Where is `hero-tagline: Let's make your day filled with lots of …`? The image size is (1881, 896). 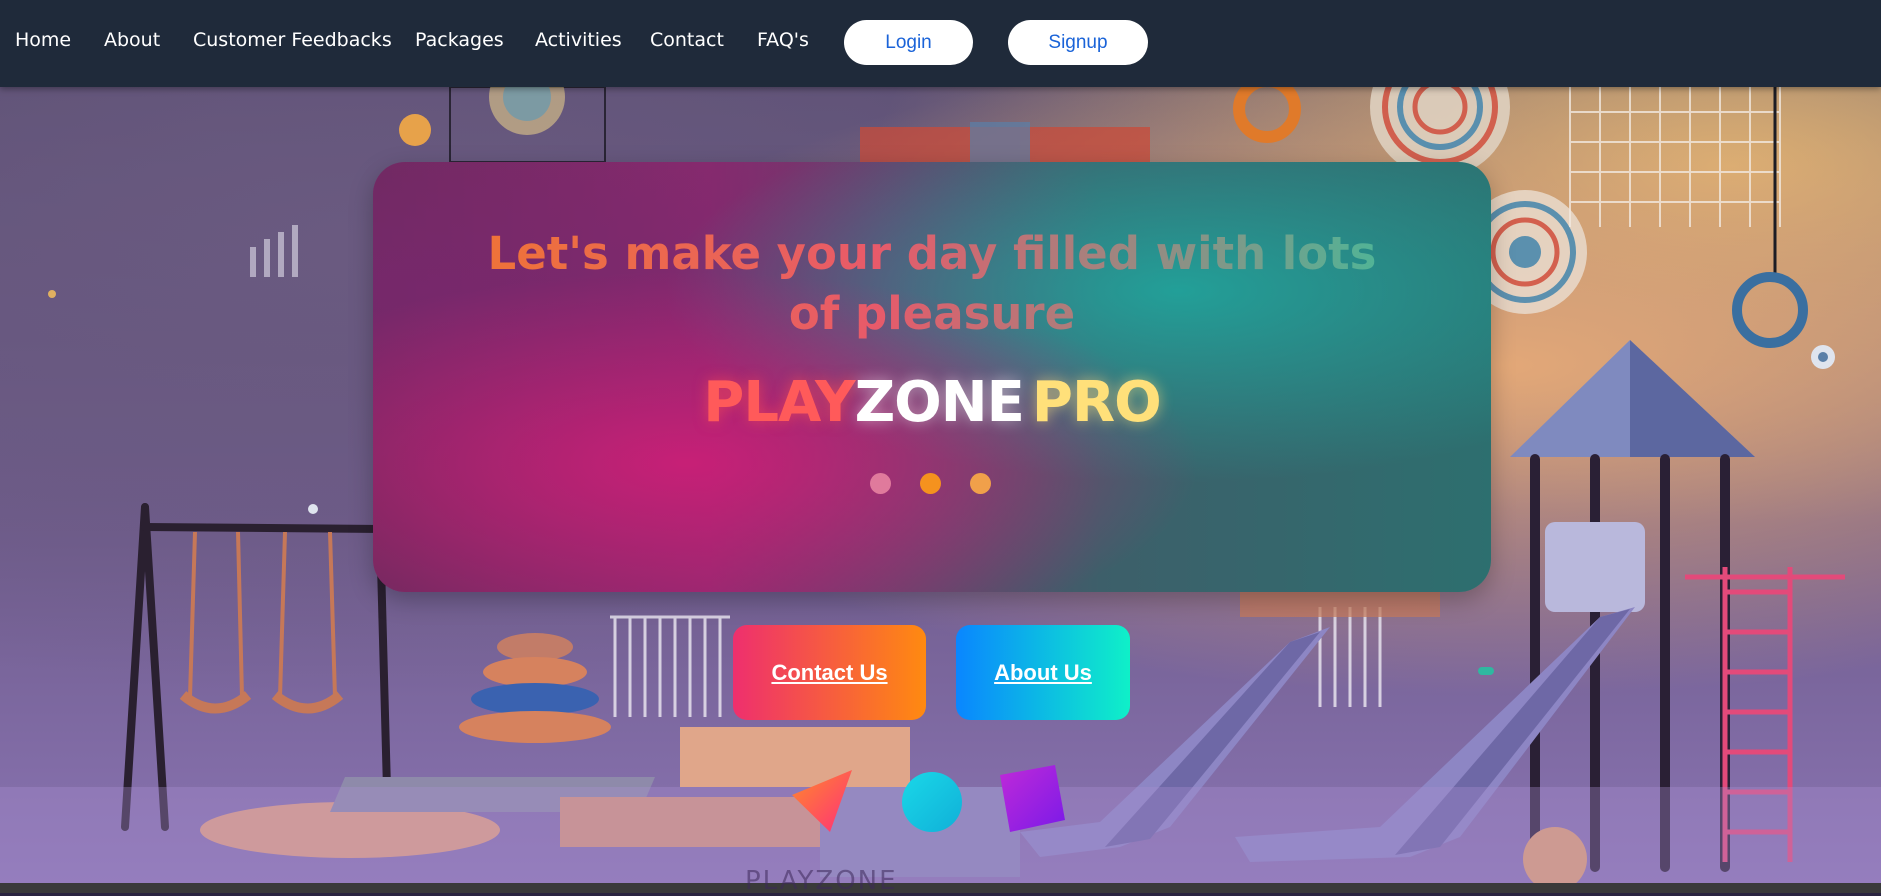 hero-tagline: Let's make your day filled with lots of … is located at coordinates (932, 284).